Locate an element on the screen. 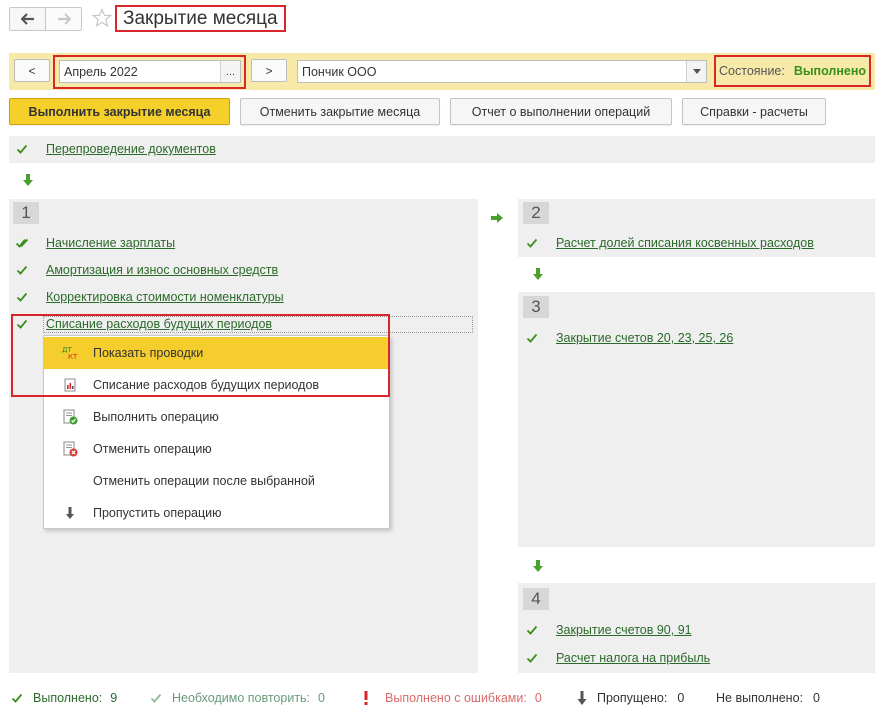 The image size is (875, 715). status-done: Выполнено: 9 is located at coordinates (64, 698).